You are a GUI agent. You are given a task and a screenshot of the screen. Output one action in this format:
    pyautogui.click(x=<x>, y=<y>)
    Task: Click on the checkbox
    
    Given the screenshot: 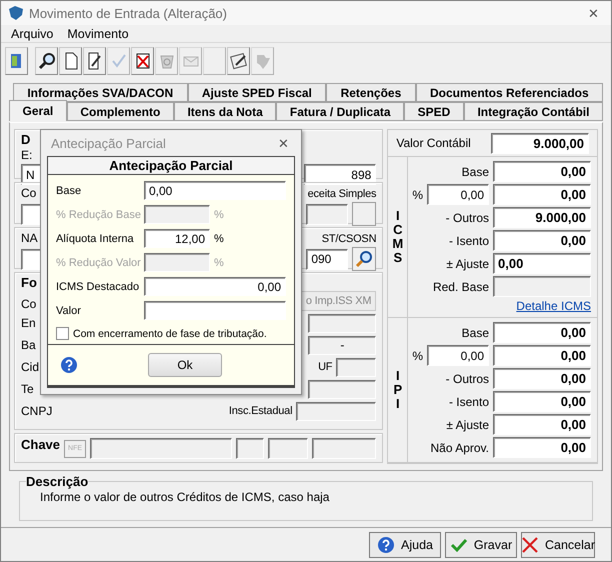 What is the action you would take?
    pyautogui.click(x=62, y=333)
    